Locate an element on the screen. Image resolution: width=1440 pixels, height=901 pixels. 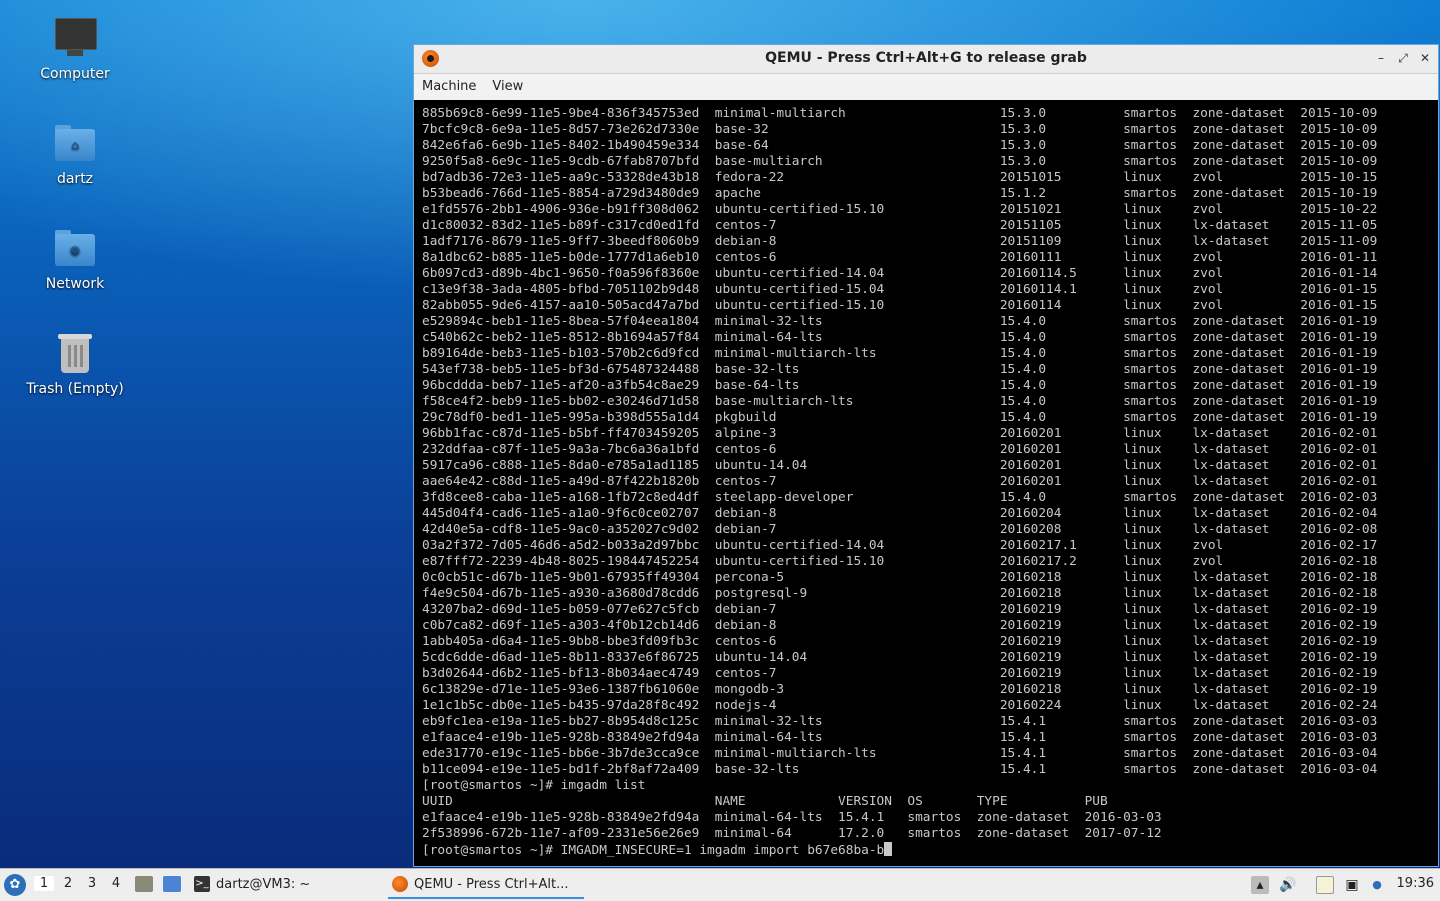
desktop-icon-trash: Trash (Empty) is located at coordinates (75, 364).